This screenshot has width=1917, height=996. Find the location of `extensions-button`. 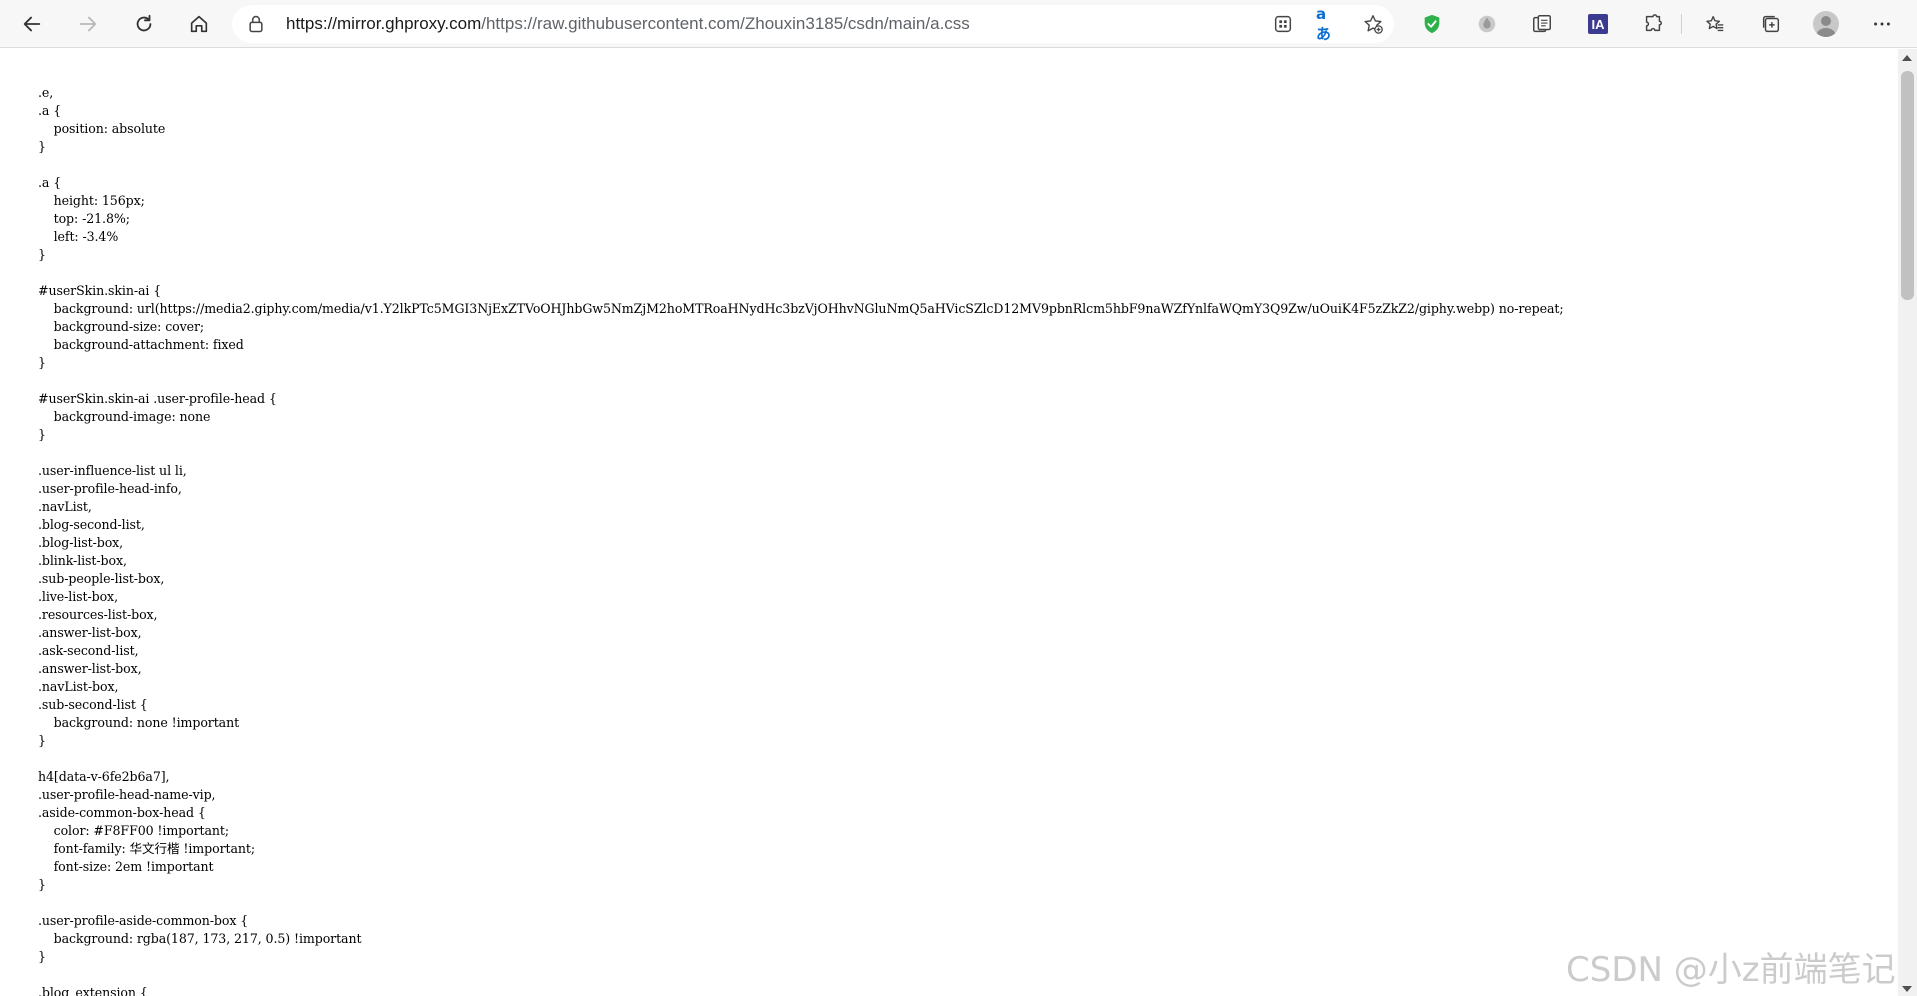

extensions-button is located at coordinates (1653, 24).